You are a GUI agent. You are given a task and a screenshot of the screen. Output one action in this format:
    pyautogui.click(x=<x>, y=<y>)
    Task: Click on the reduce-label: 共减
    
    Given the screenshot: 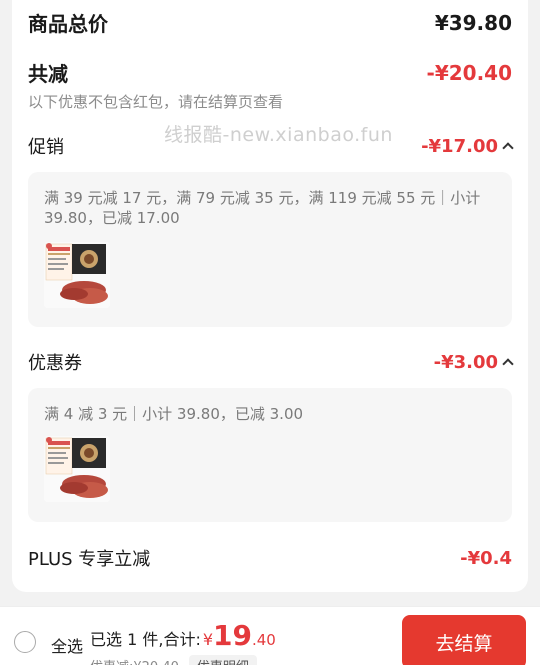 What is the action you would take?
    pyautogui.click(x=48, y=74)
    